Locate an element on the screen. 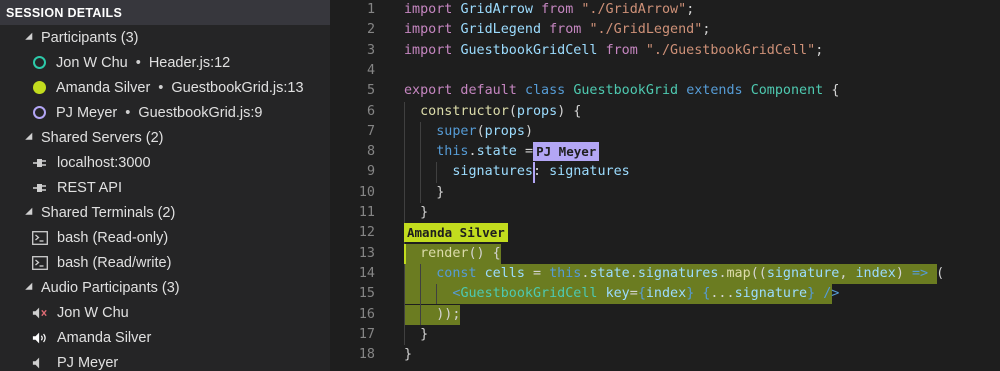  code-line: 7 super(props) is located at coordinates (665, 132).